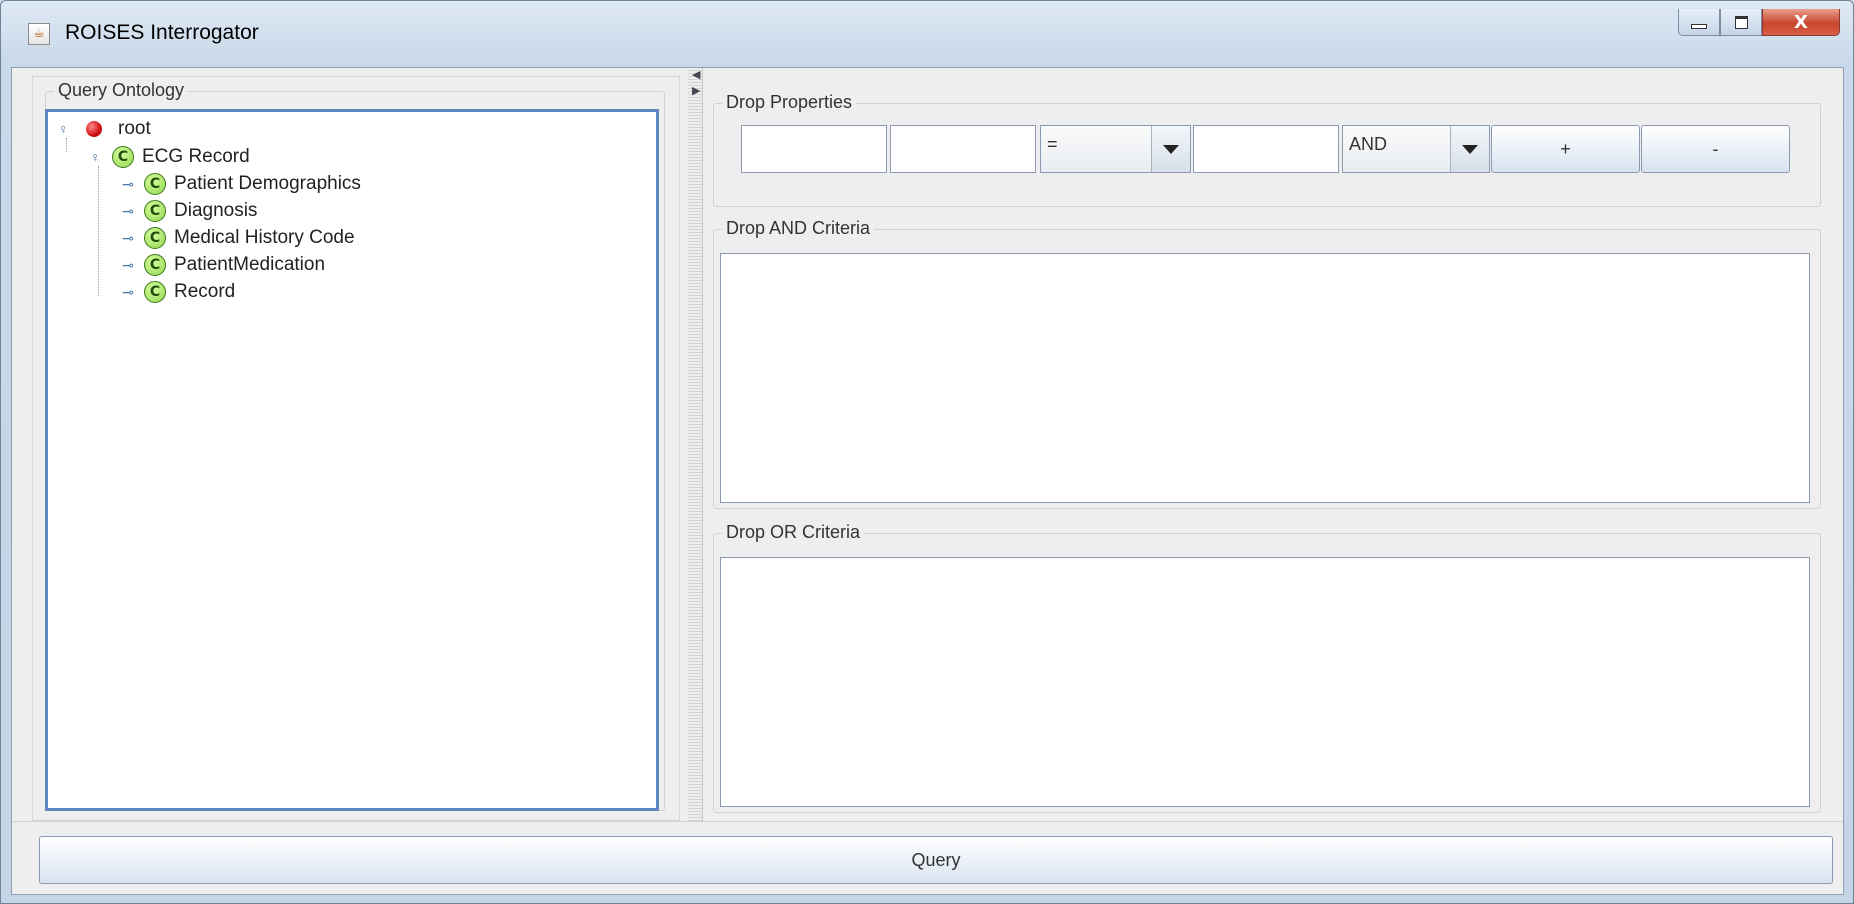 This screenshot has width=1854, height=904. Describe the element at coordinates (927, 821) in the screenshot. I see `divider` at that location.